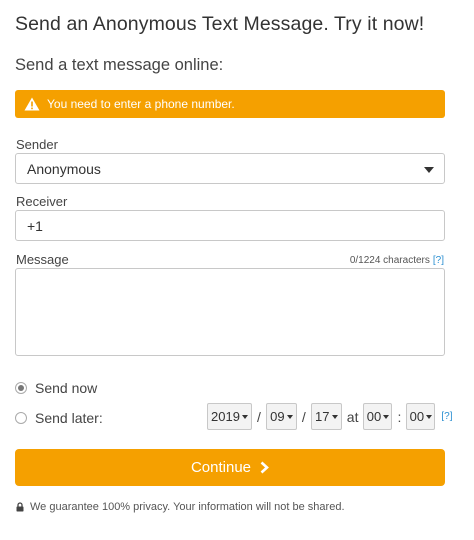  I want to click on chevron-right-icon, so click(264, 467).